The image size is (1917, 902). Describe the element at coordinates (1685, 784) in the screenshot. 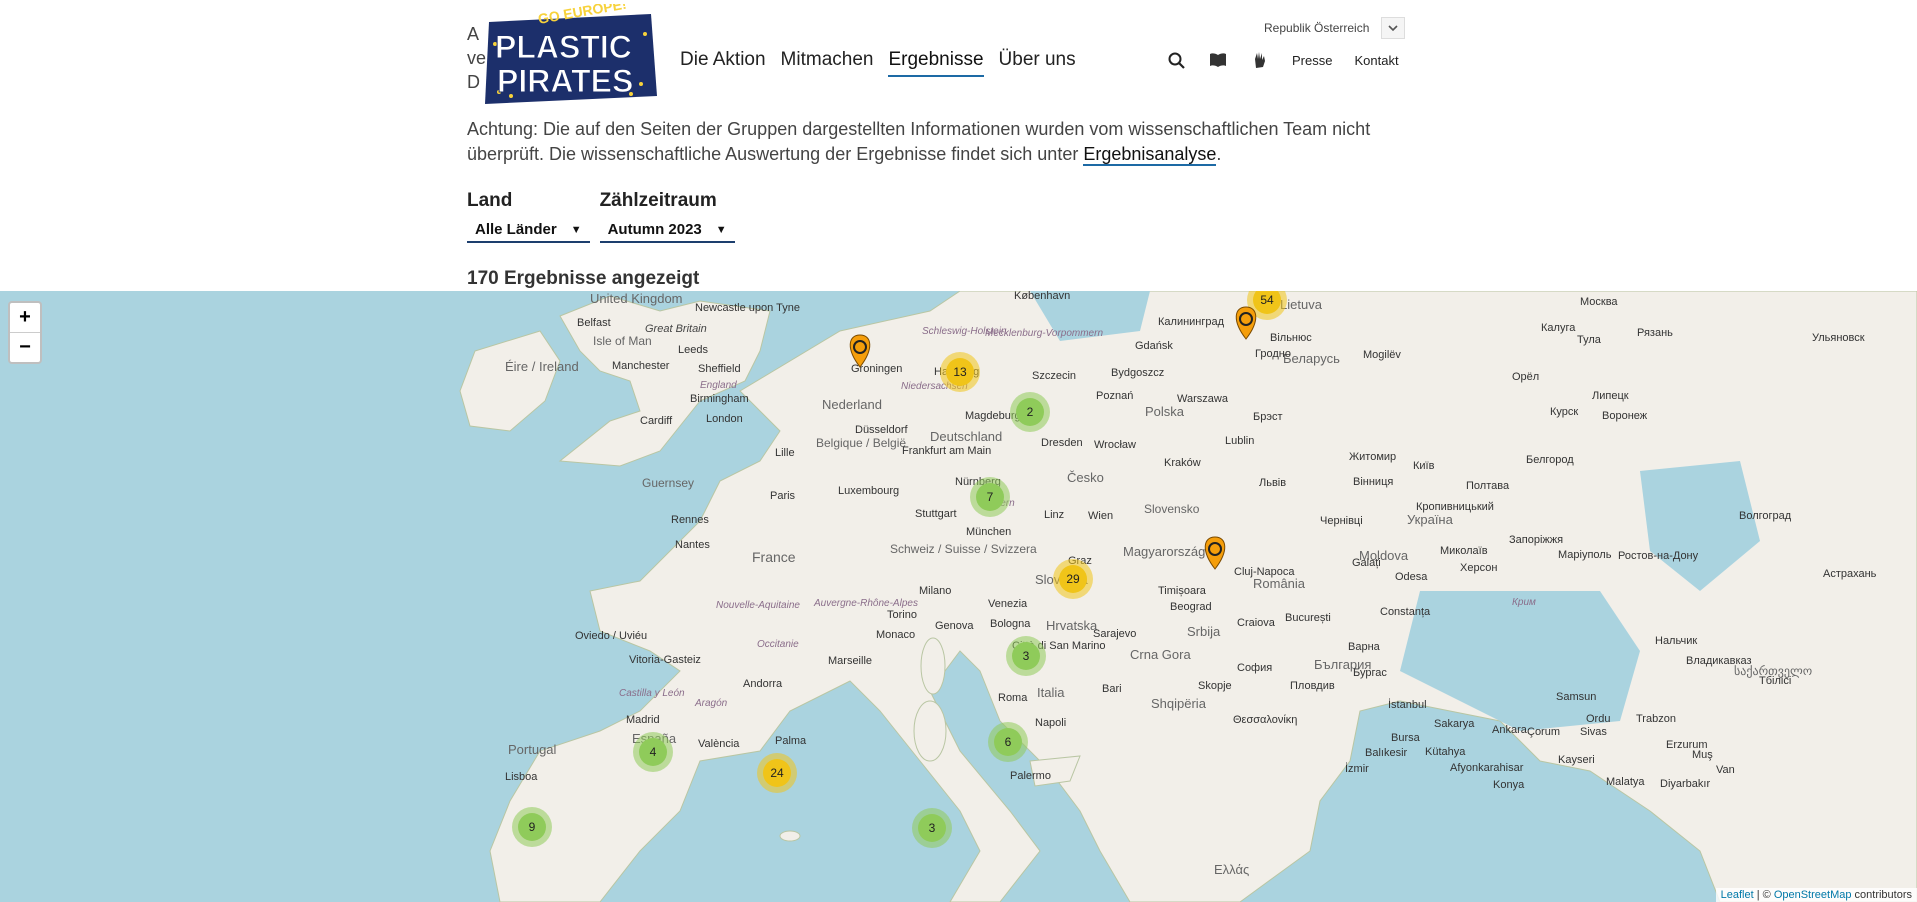

I see `map-place-label: Diyarbakır` at that location.